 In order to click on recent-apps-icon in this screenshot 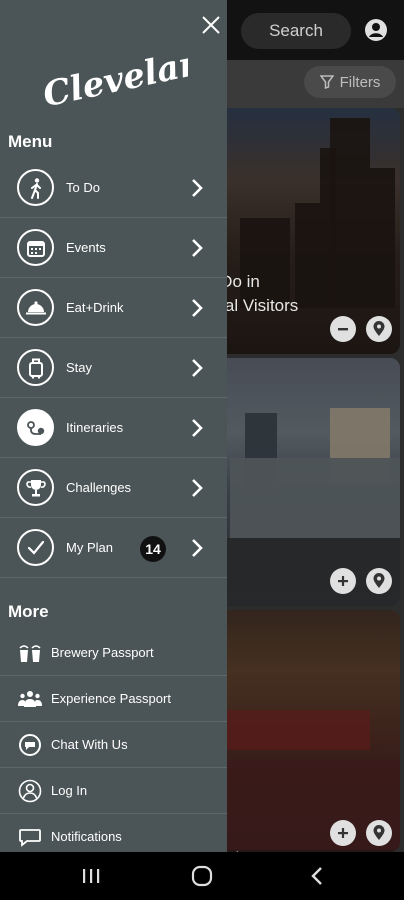, I will do `click(91, 876)`.